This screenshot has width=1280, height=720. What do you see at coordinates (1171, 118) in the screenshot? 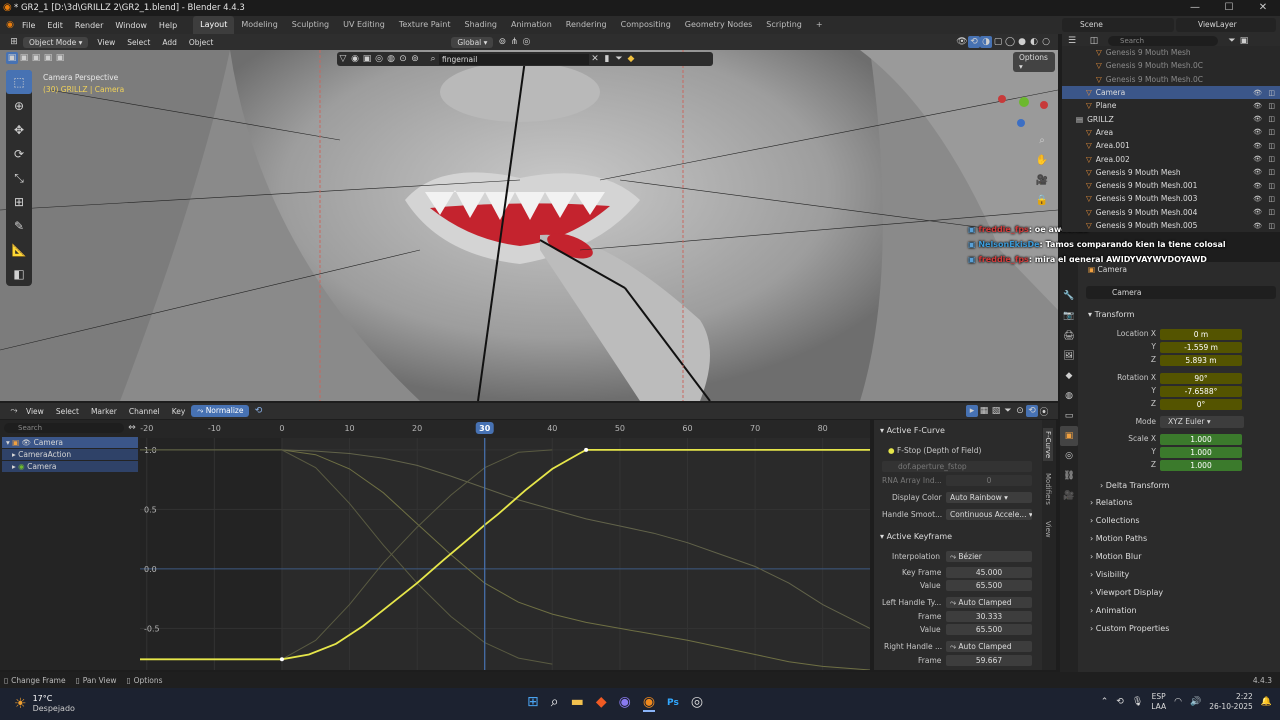
I see `outliner-row: ▤ GRILLZ 👁 ◫` at bounding box center [1171, 118].